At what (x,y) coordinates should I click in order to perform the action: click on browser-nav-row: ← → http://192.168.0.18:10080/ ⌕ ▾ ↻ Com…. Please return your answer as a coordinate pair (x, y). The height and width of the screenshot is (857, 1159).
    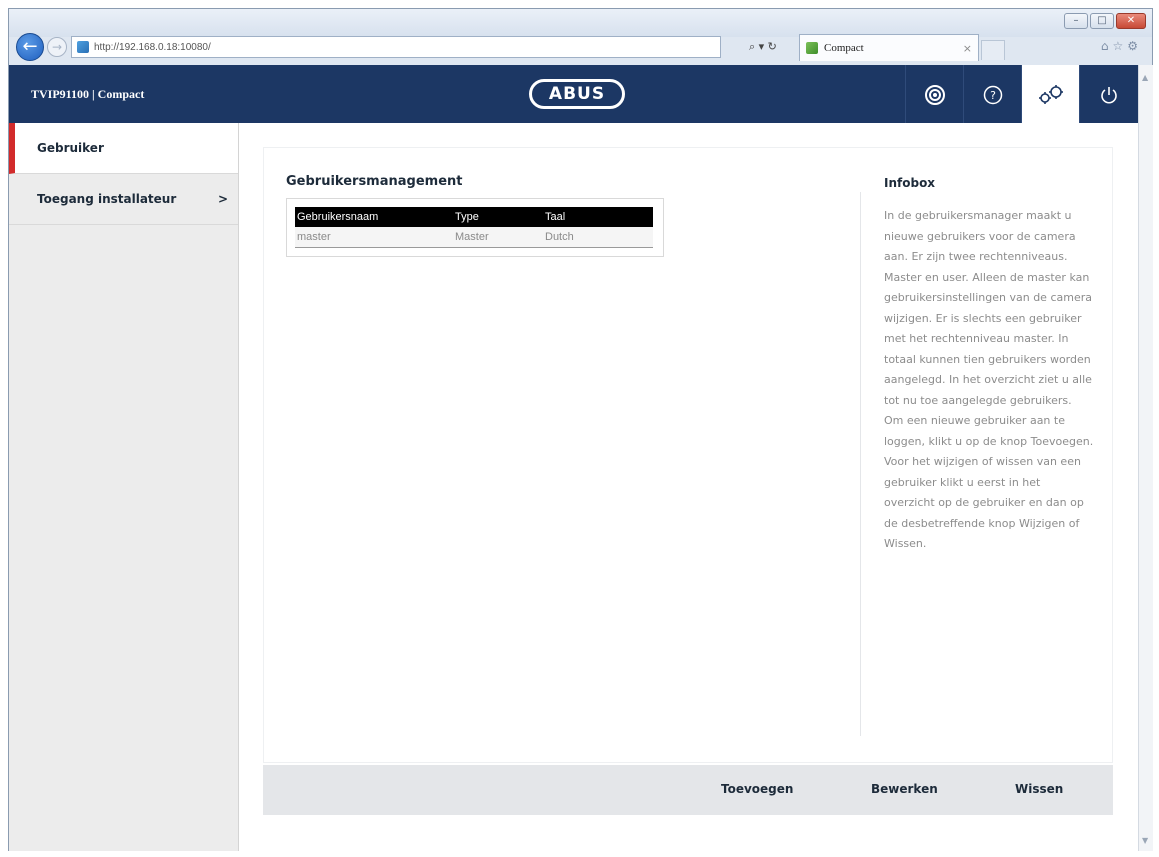
    Looking at the image, I should click on (580, 46).